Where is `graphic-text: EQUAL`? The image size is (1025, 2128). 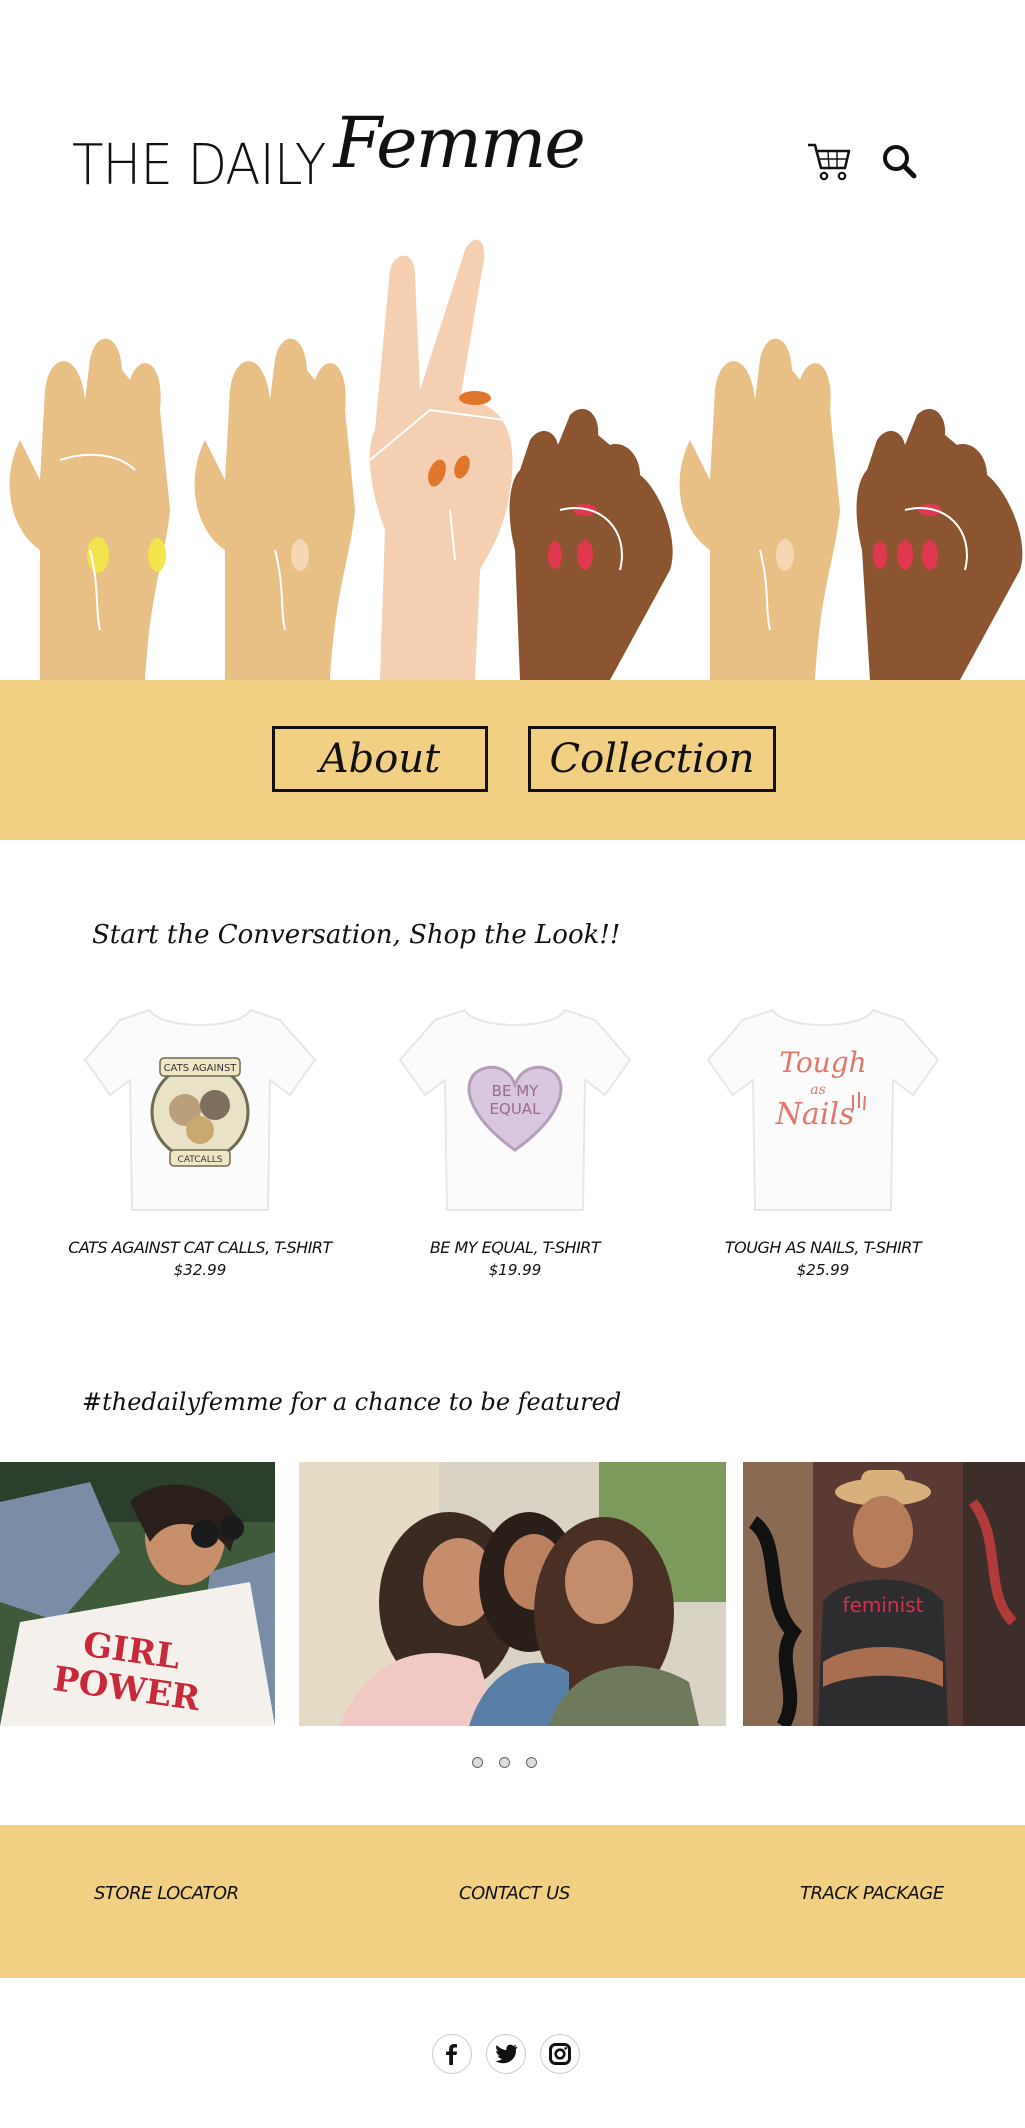
graphic-text: EQUAL is located at coordinates (516, 1109).